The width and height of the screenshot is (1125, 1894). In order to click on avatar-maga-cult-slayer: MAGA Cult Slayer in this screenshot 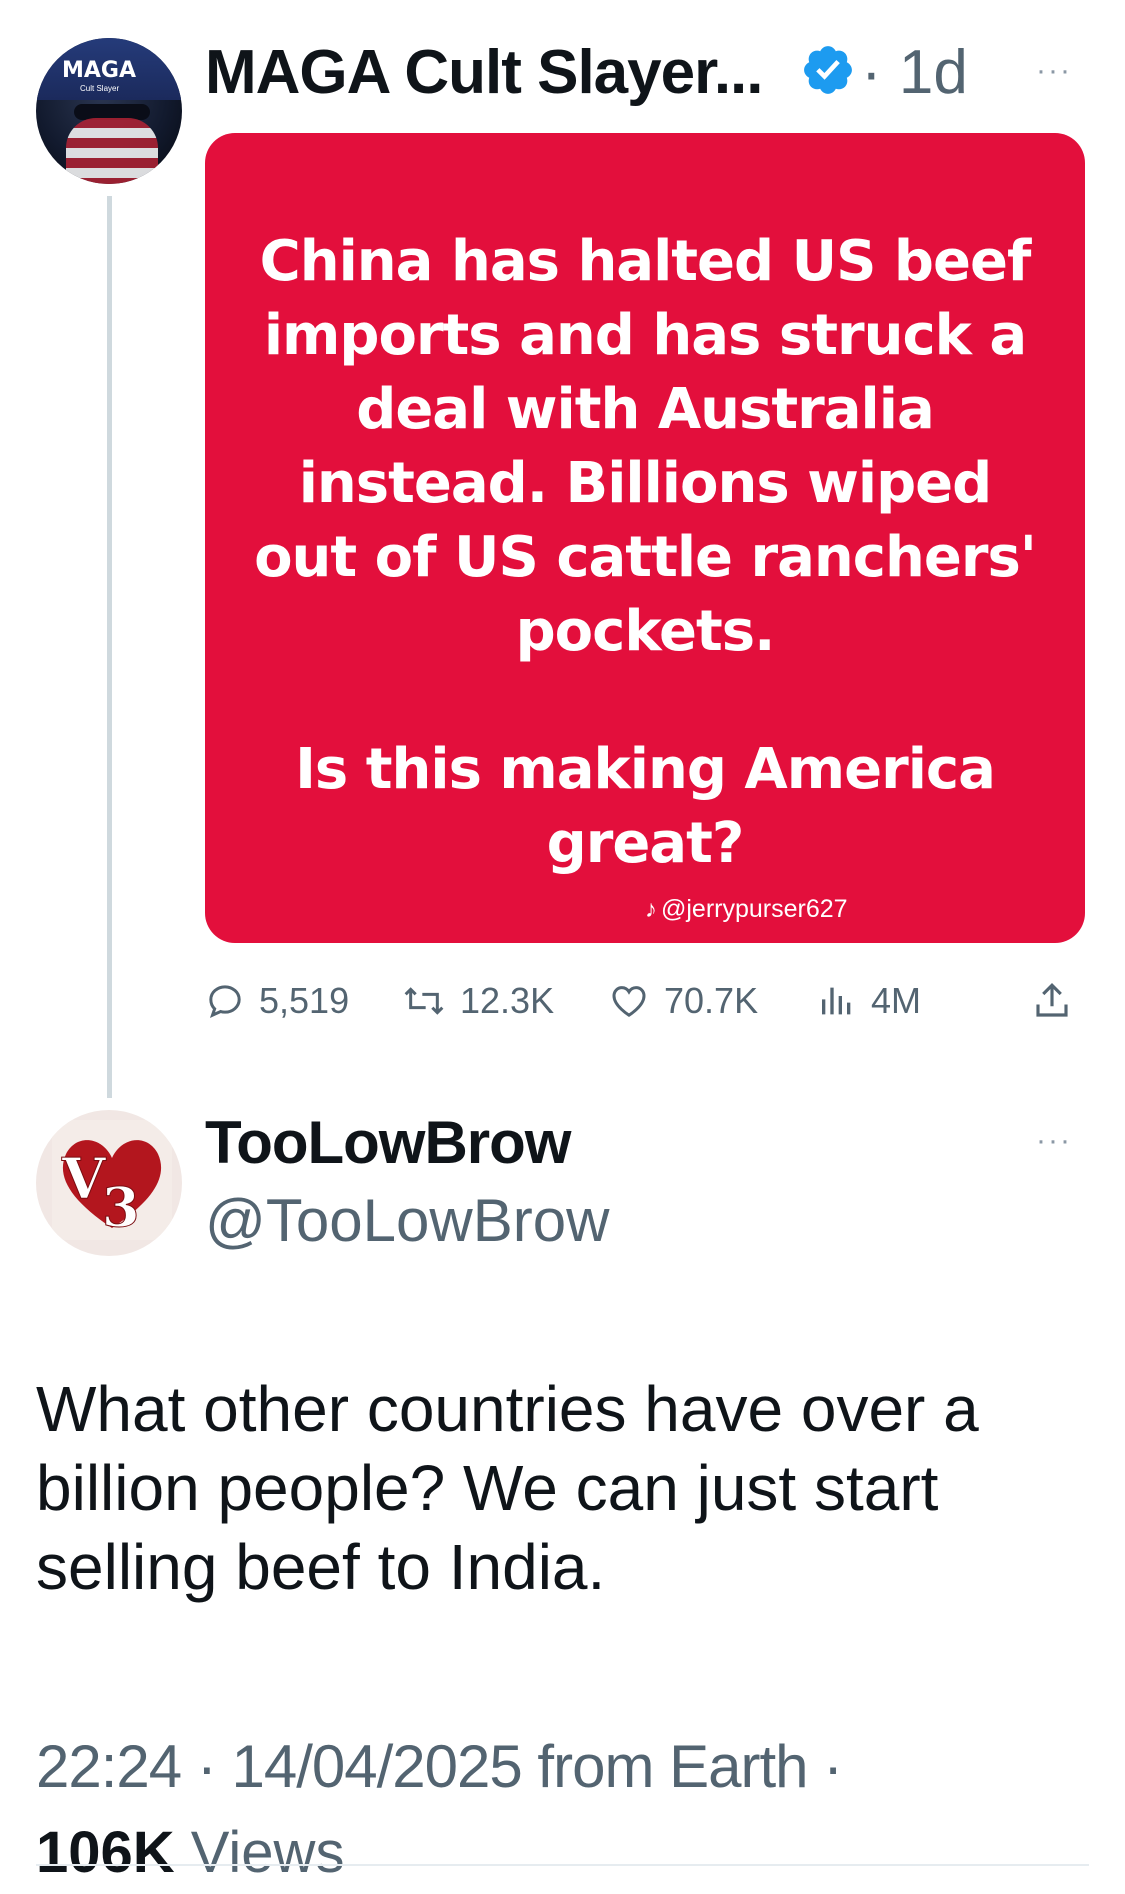, I will do `click(109, 111)`.